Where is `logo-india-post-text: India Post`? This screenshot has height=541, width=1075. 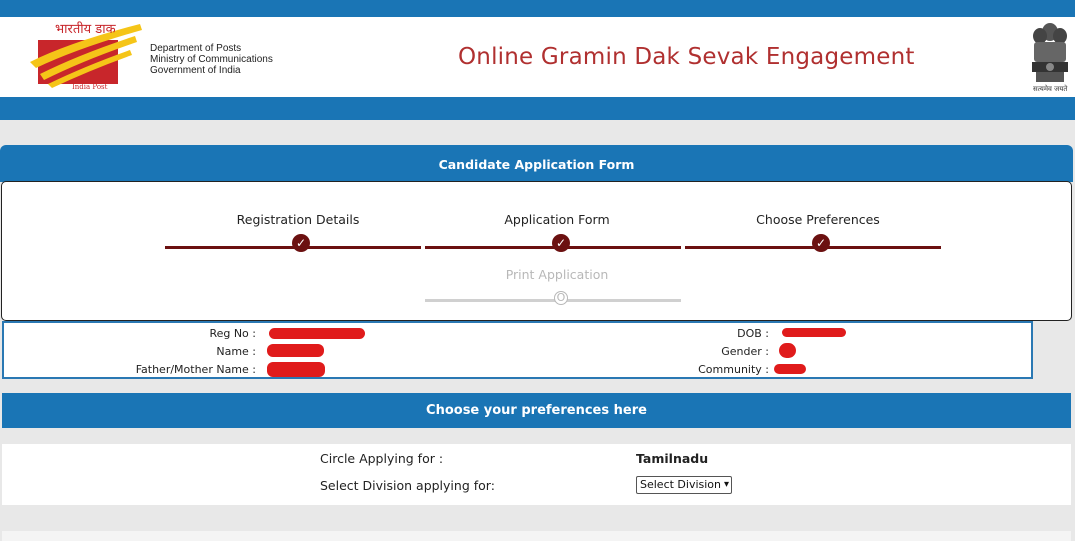
logo-india-post-text: India Post is located at coordinates (90, 87).